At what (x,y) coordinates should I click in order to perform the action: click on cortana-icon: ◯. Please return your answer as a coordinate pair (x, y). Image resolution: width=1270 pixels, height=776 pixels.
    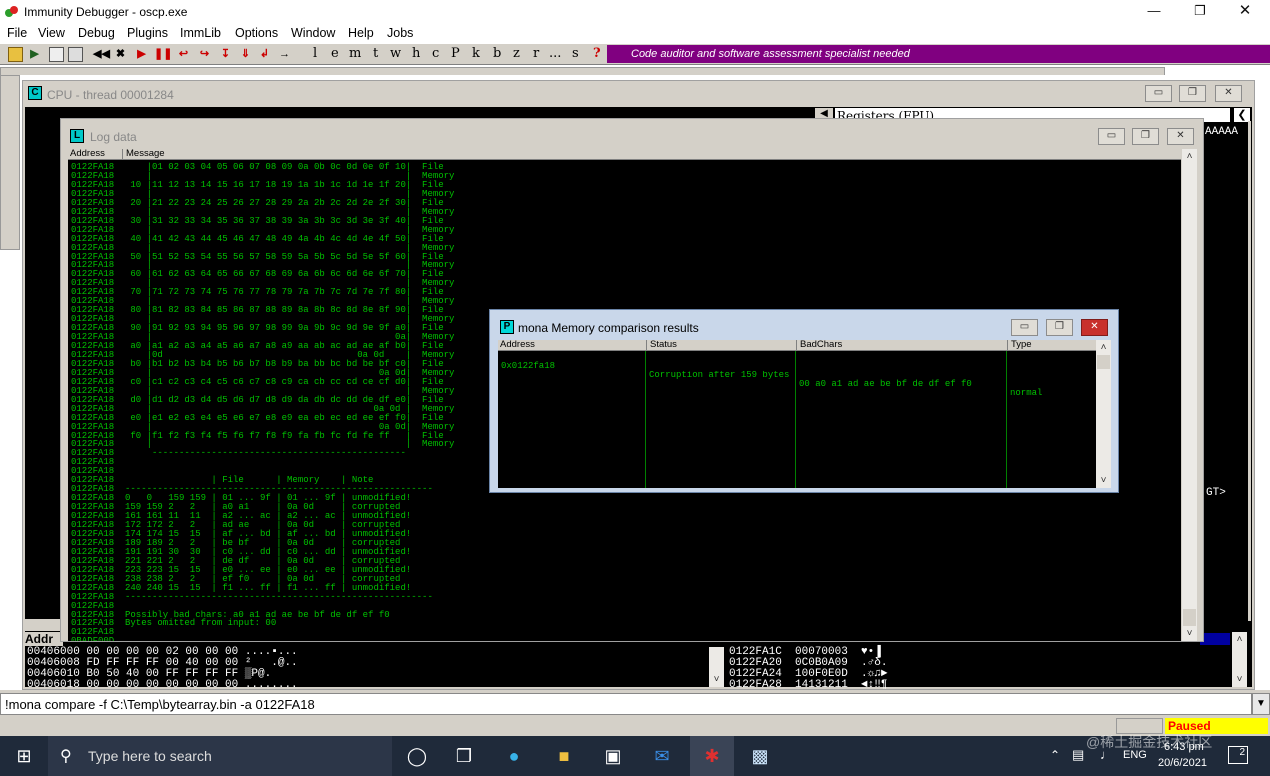
    Looking at the image, I should click on (417, 756).